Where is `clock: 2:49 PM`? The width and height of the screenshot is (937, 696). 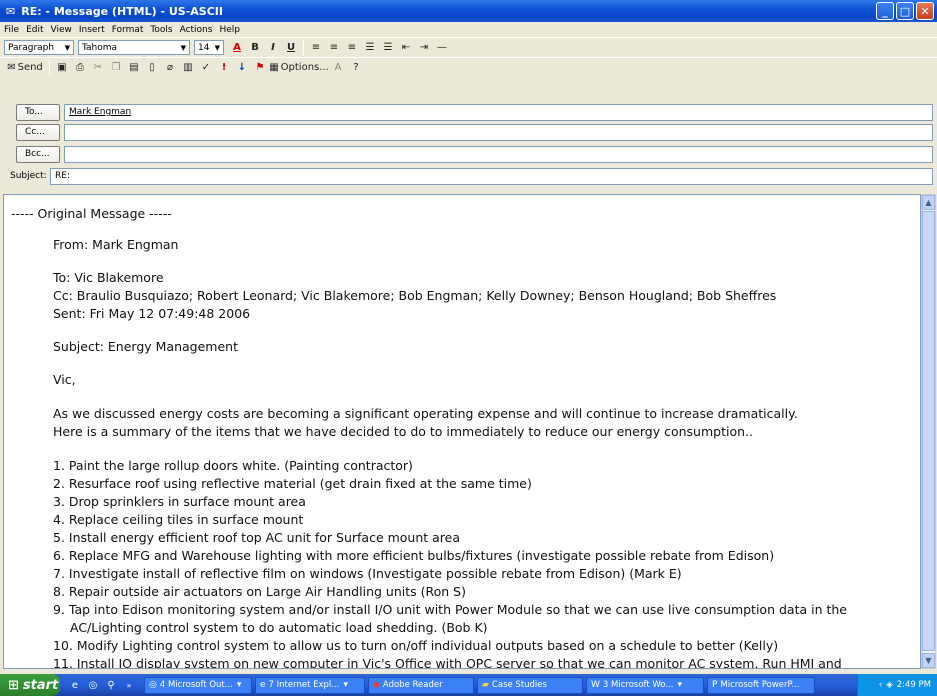
clock: 2:49 PM is located at coordinates (914, 685).